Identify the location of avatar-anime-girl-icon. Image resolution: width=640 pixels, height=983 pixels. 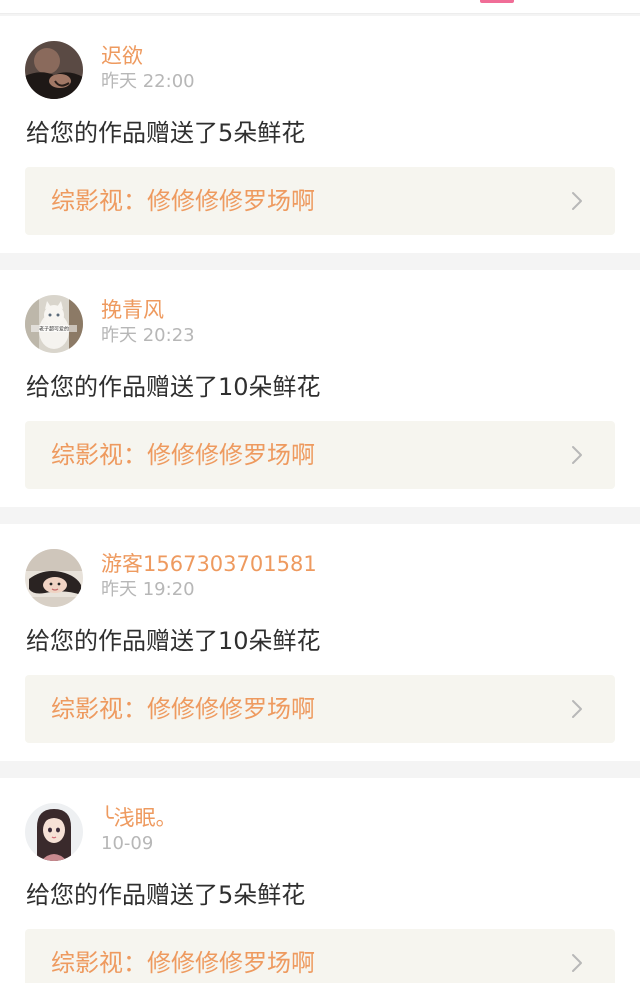
(54, 832).